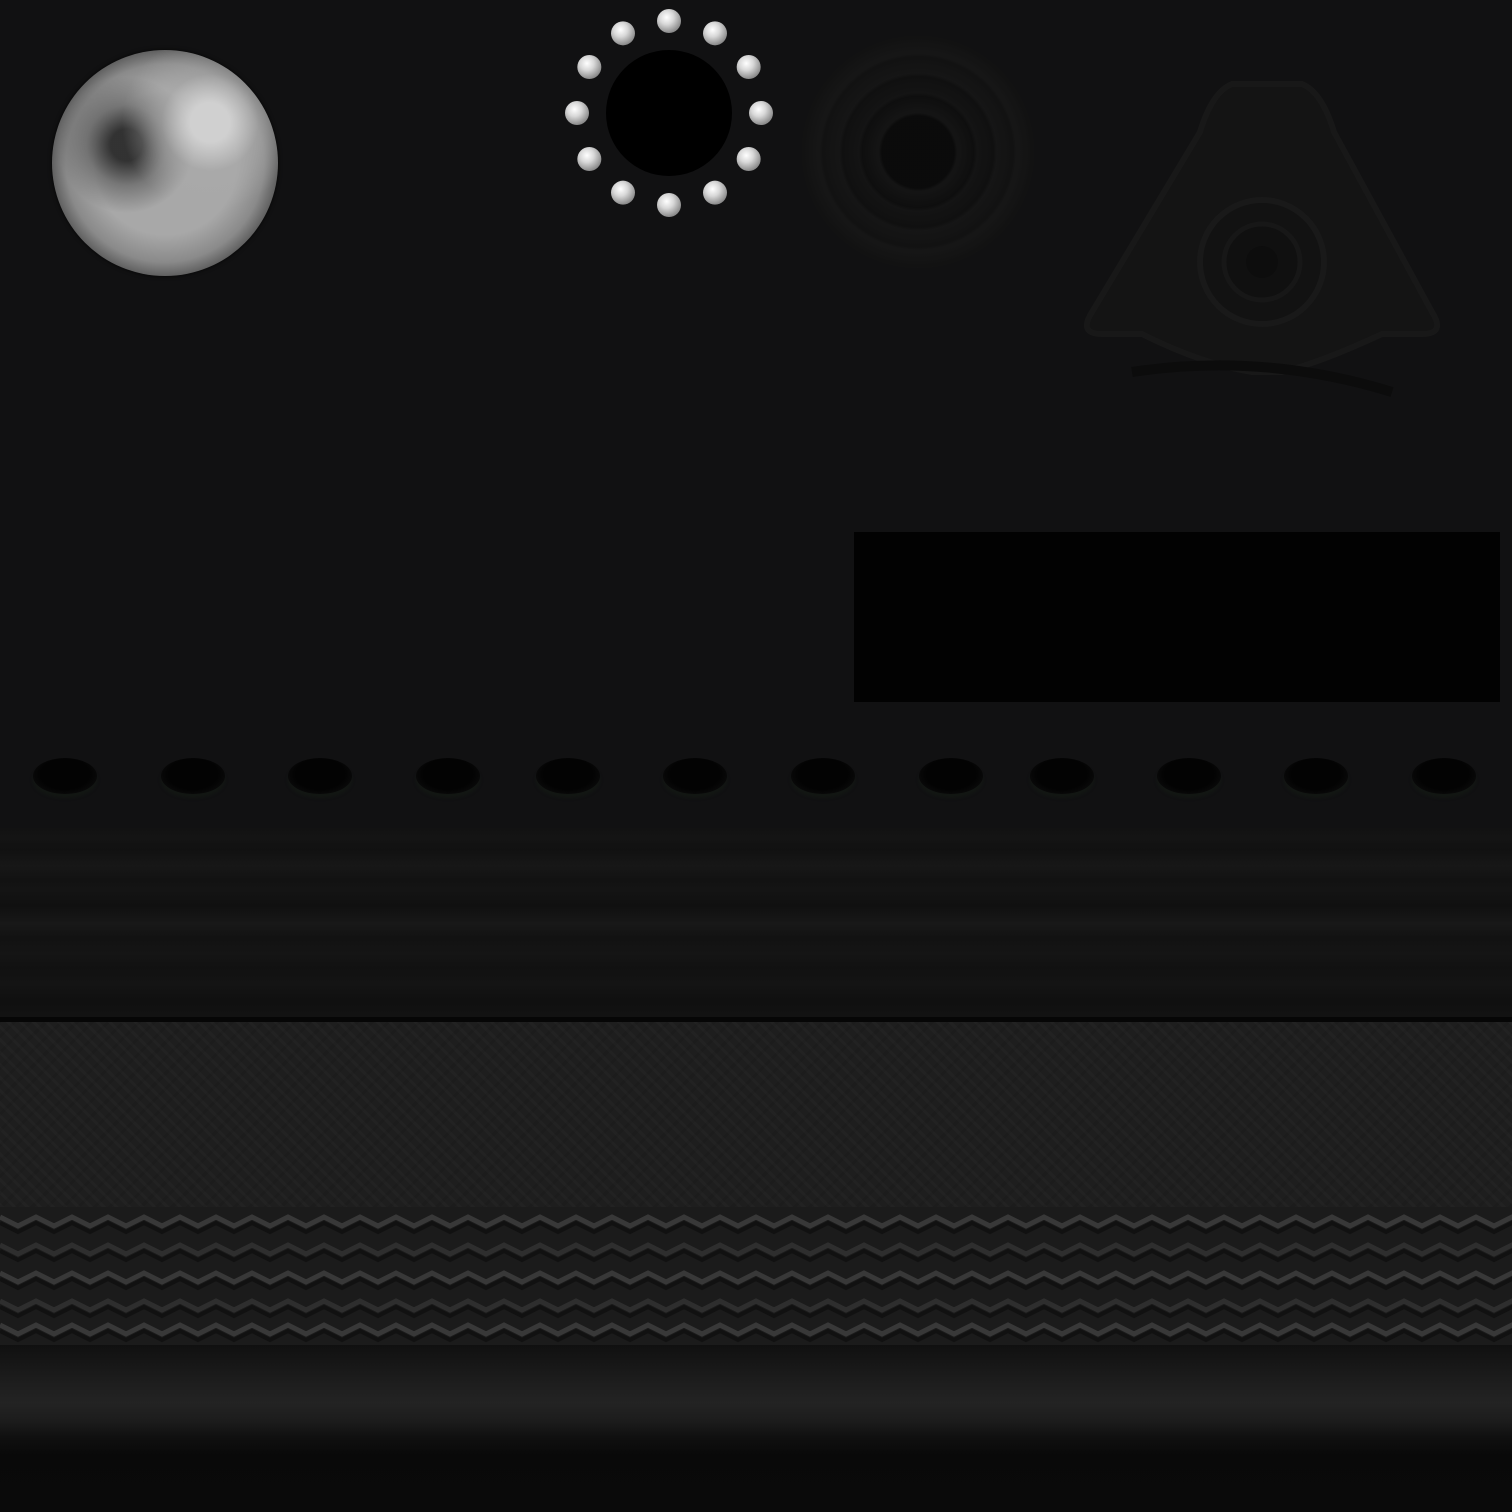  I want to click on chrome-sphere, so click(165, 163).